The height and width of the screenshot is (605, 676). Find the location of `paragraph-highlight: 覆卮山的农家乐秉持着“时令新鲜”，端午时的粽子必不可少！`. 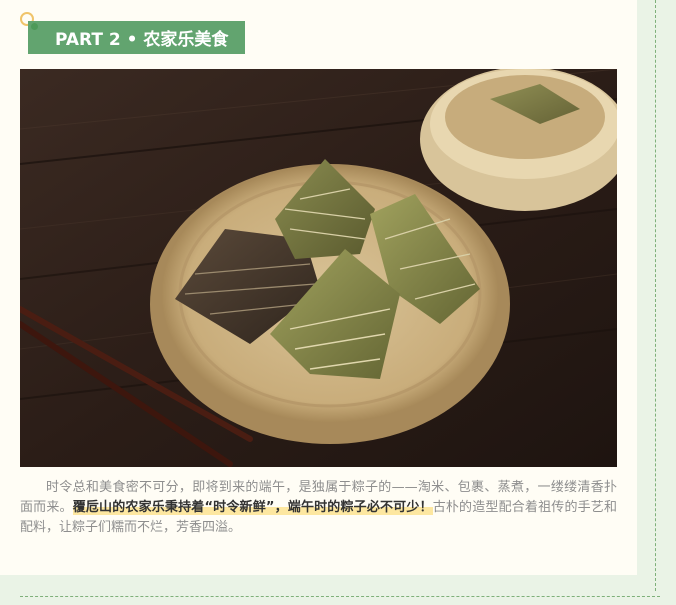

paragraph-highlight: 覆卮山的农家乐秉持着“时令新鲜”，端午时的粽子必不可少！ is located at coordinates (252, 507).